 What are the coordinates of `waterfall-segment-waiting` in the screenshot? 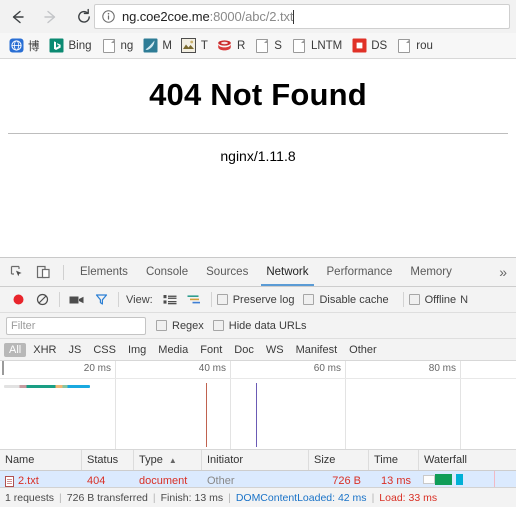 It's located at (443, 479).